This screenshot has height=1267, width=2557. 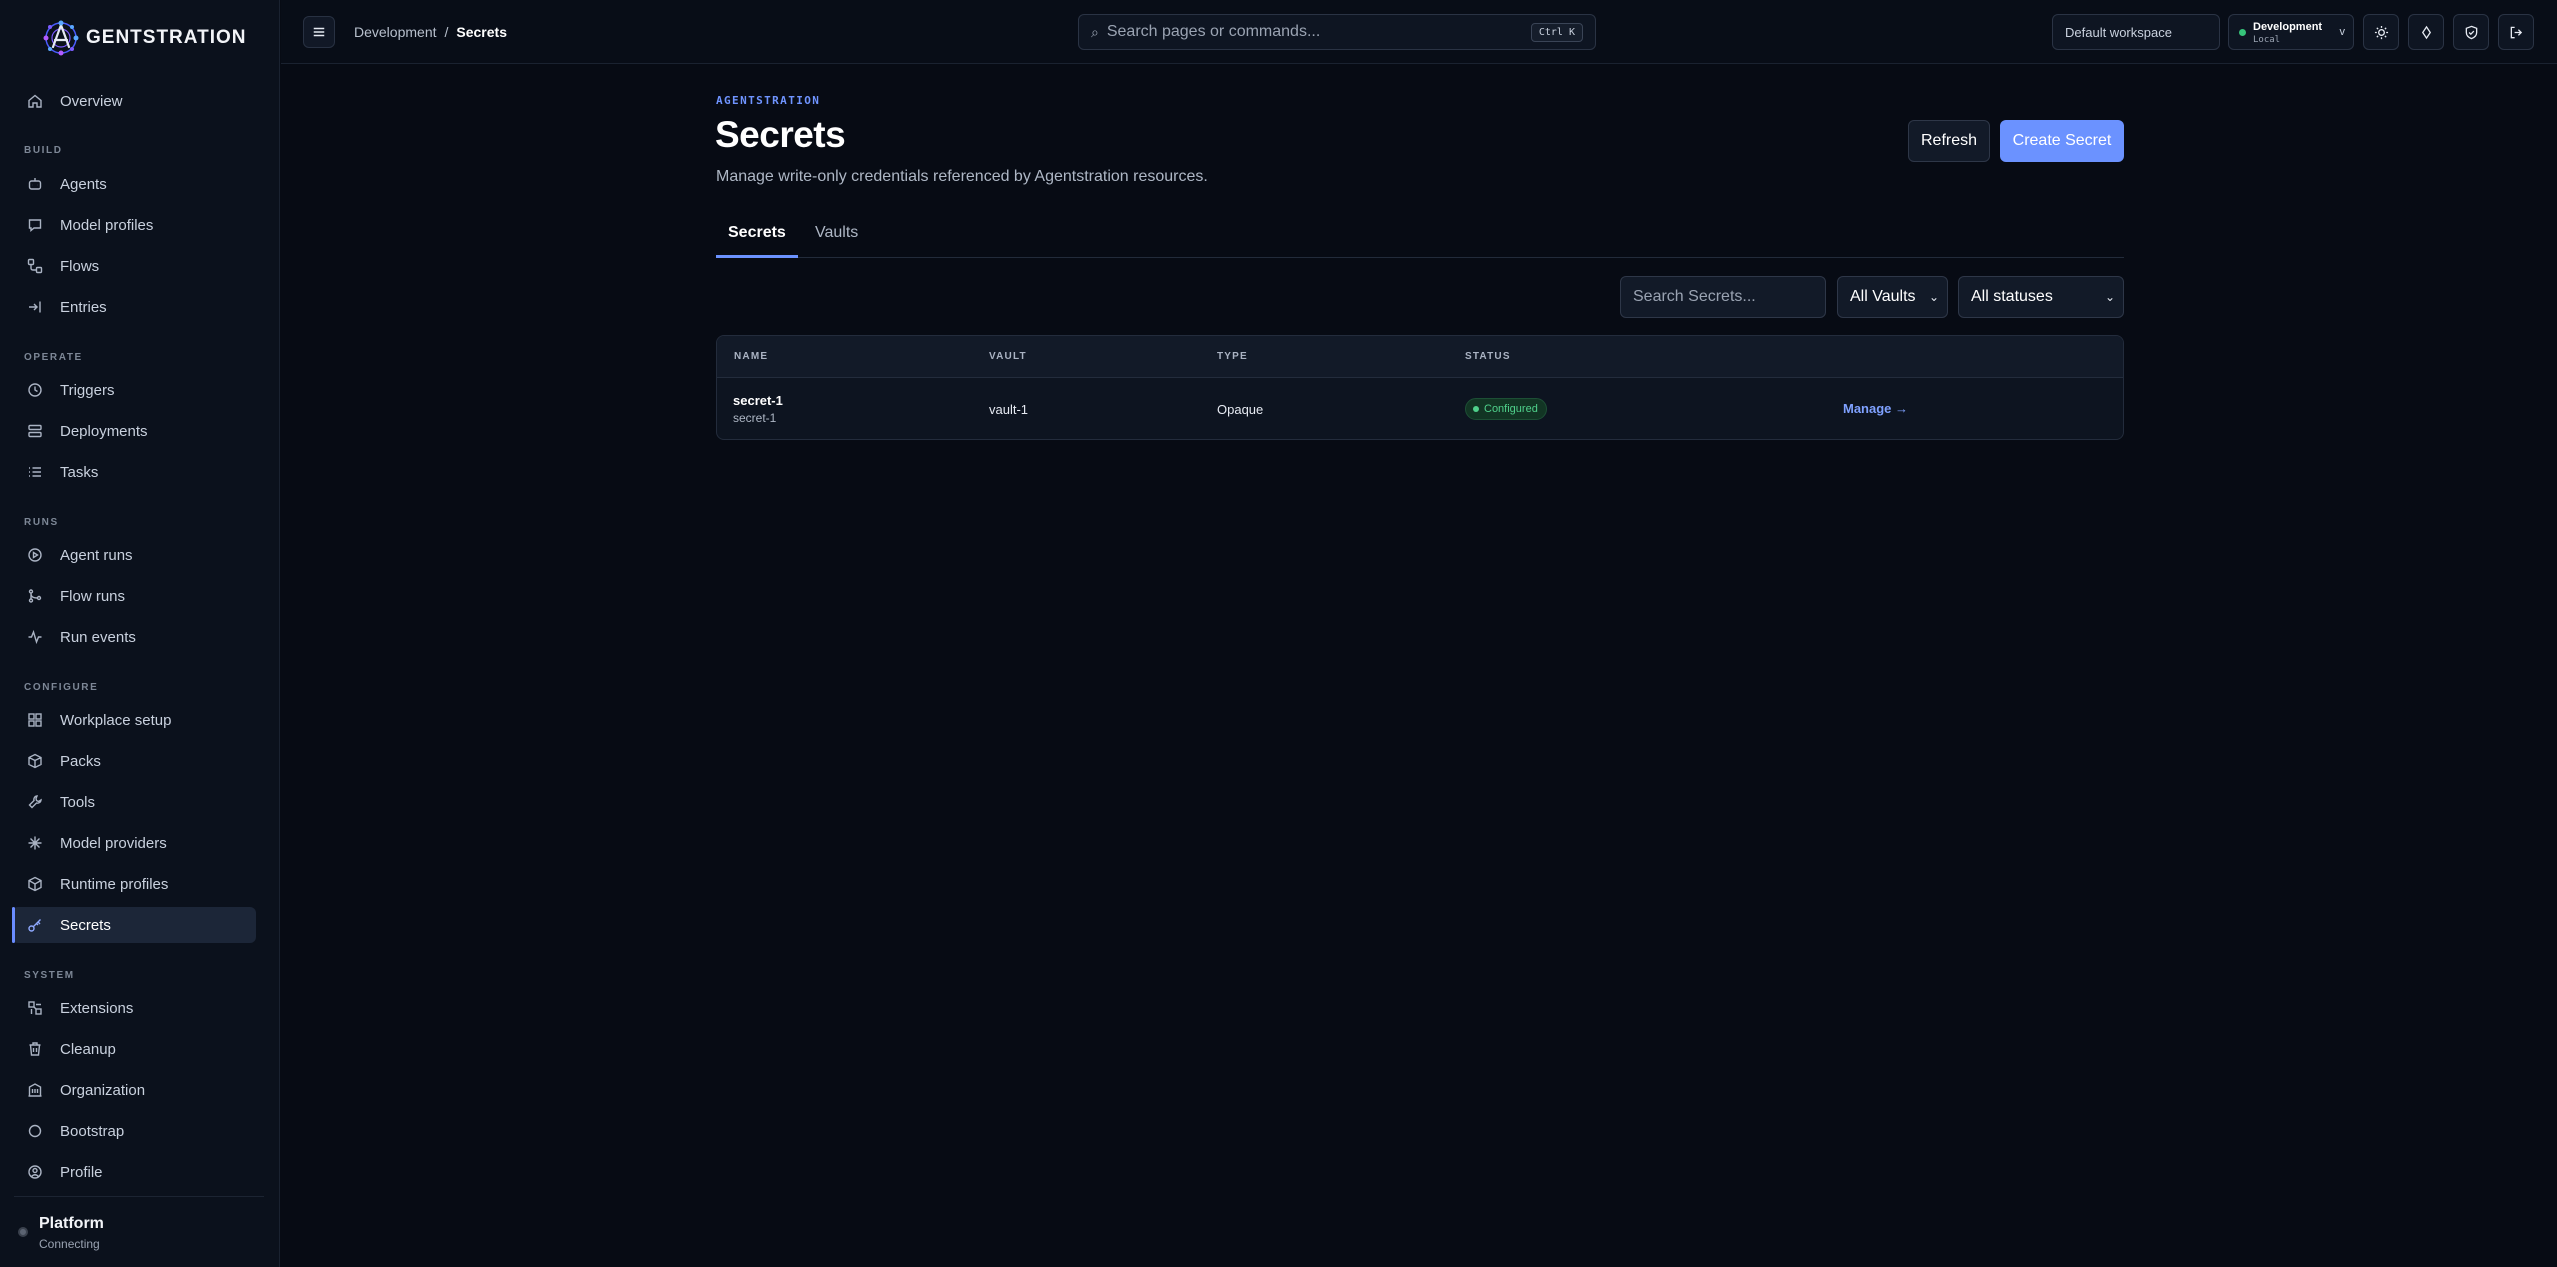 What do you see at coordinates (395, 32) in the screenshot?
I see `breadcrumb-development: Development` at bounding box center [395, 32].